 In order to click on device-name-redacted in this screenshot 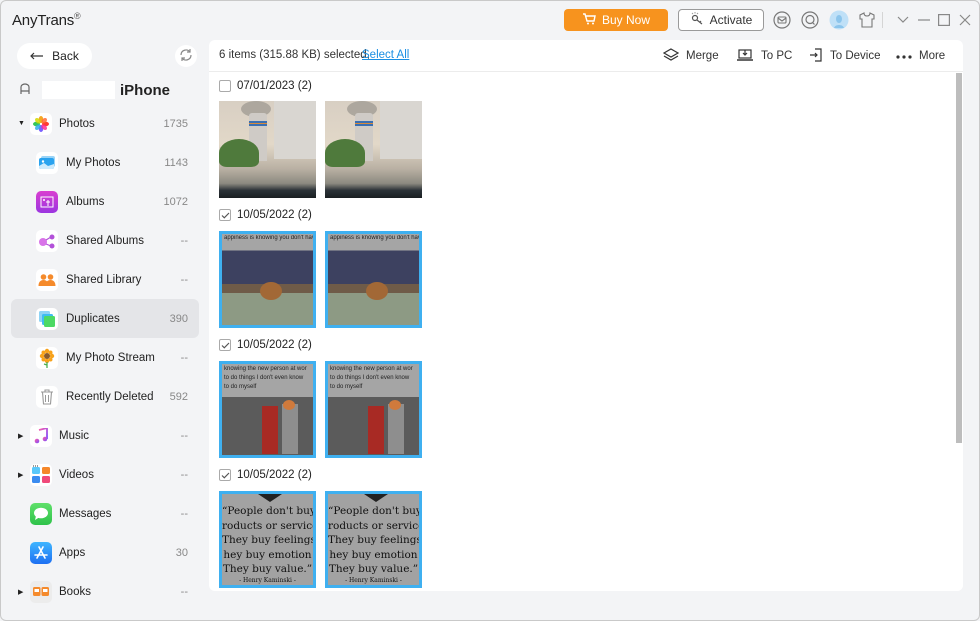, I will do `click(78, 90)`.